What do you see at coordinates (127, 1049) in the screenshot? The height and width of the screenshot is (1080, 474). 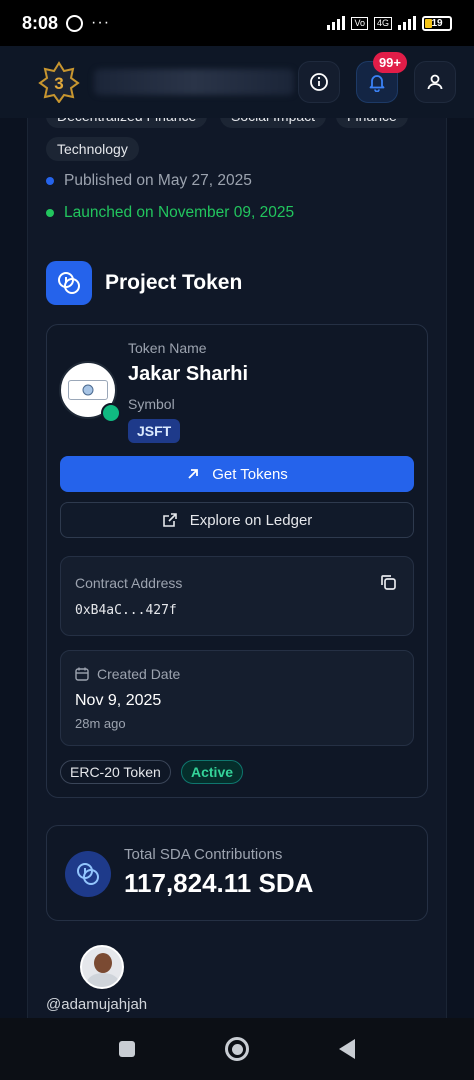 I see `recents-button` at bounding box center [127, 1049].